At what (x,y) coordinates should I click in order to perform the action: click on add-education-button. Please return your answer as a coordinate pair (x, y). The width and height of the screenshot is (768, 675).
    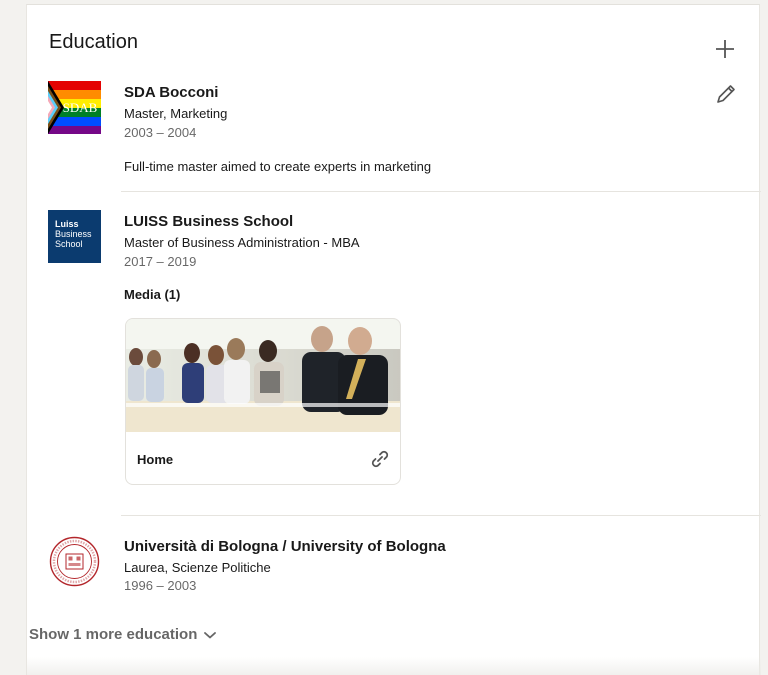
    Looking at the image, I should click on (725, 49).